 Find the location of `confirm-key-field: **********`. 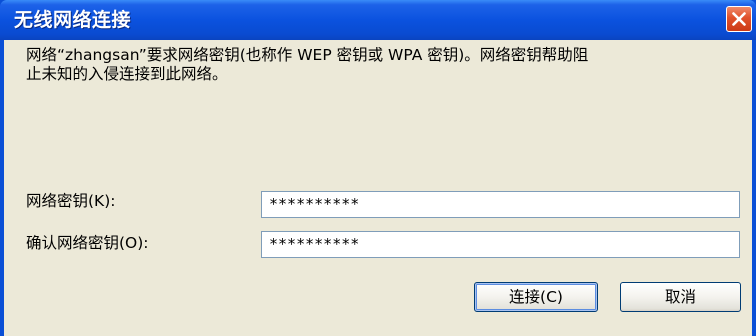

confirm-key-field: ********** is located at coordinates (500, 244).